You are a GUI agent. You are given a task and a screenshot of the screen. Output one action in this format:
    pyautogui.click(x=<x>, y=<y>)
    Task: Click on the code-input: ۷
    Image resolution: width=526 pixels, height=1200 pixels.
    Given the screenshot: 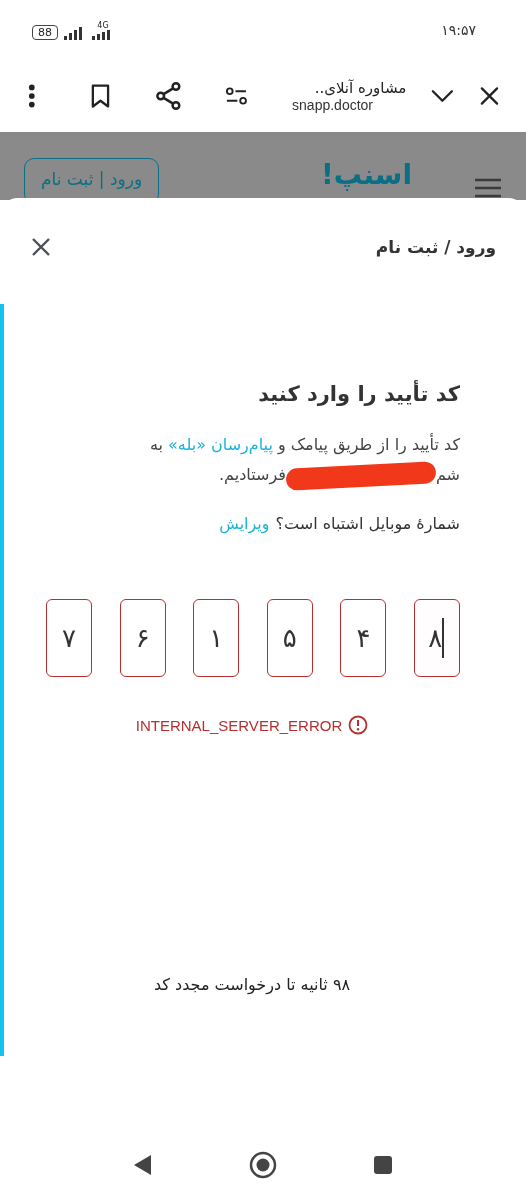 What is the action you would take?
    pyautogui.click(x=69, y=638)
    